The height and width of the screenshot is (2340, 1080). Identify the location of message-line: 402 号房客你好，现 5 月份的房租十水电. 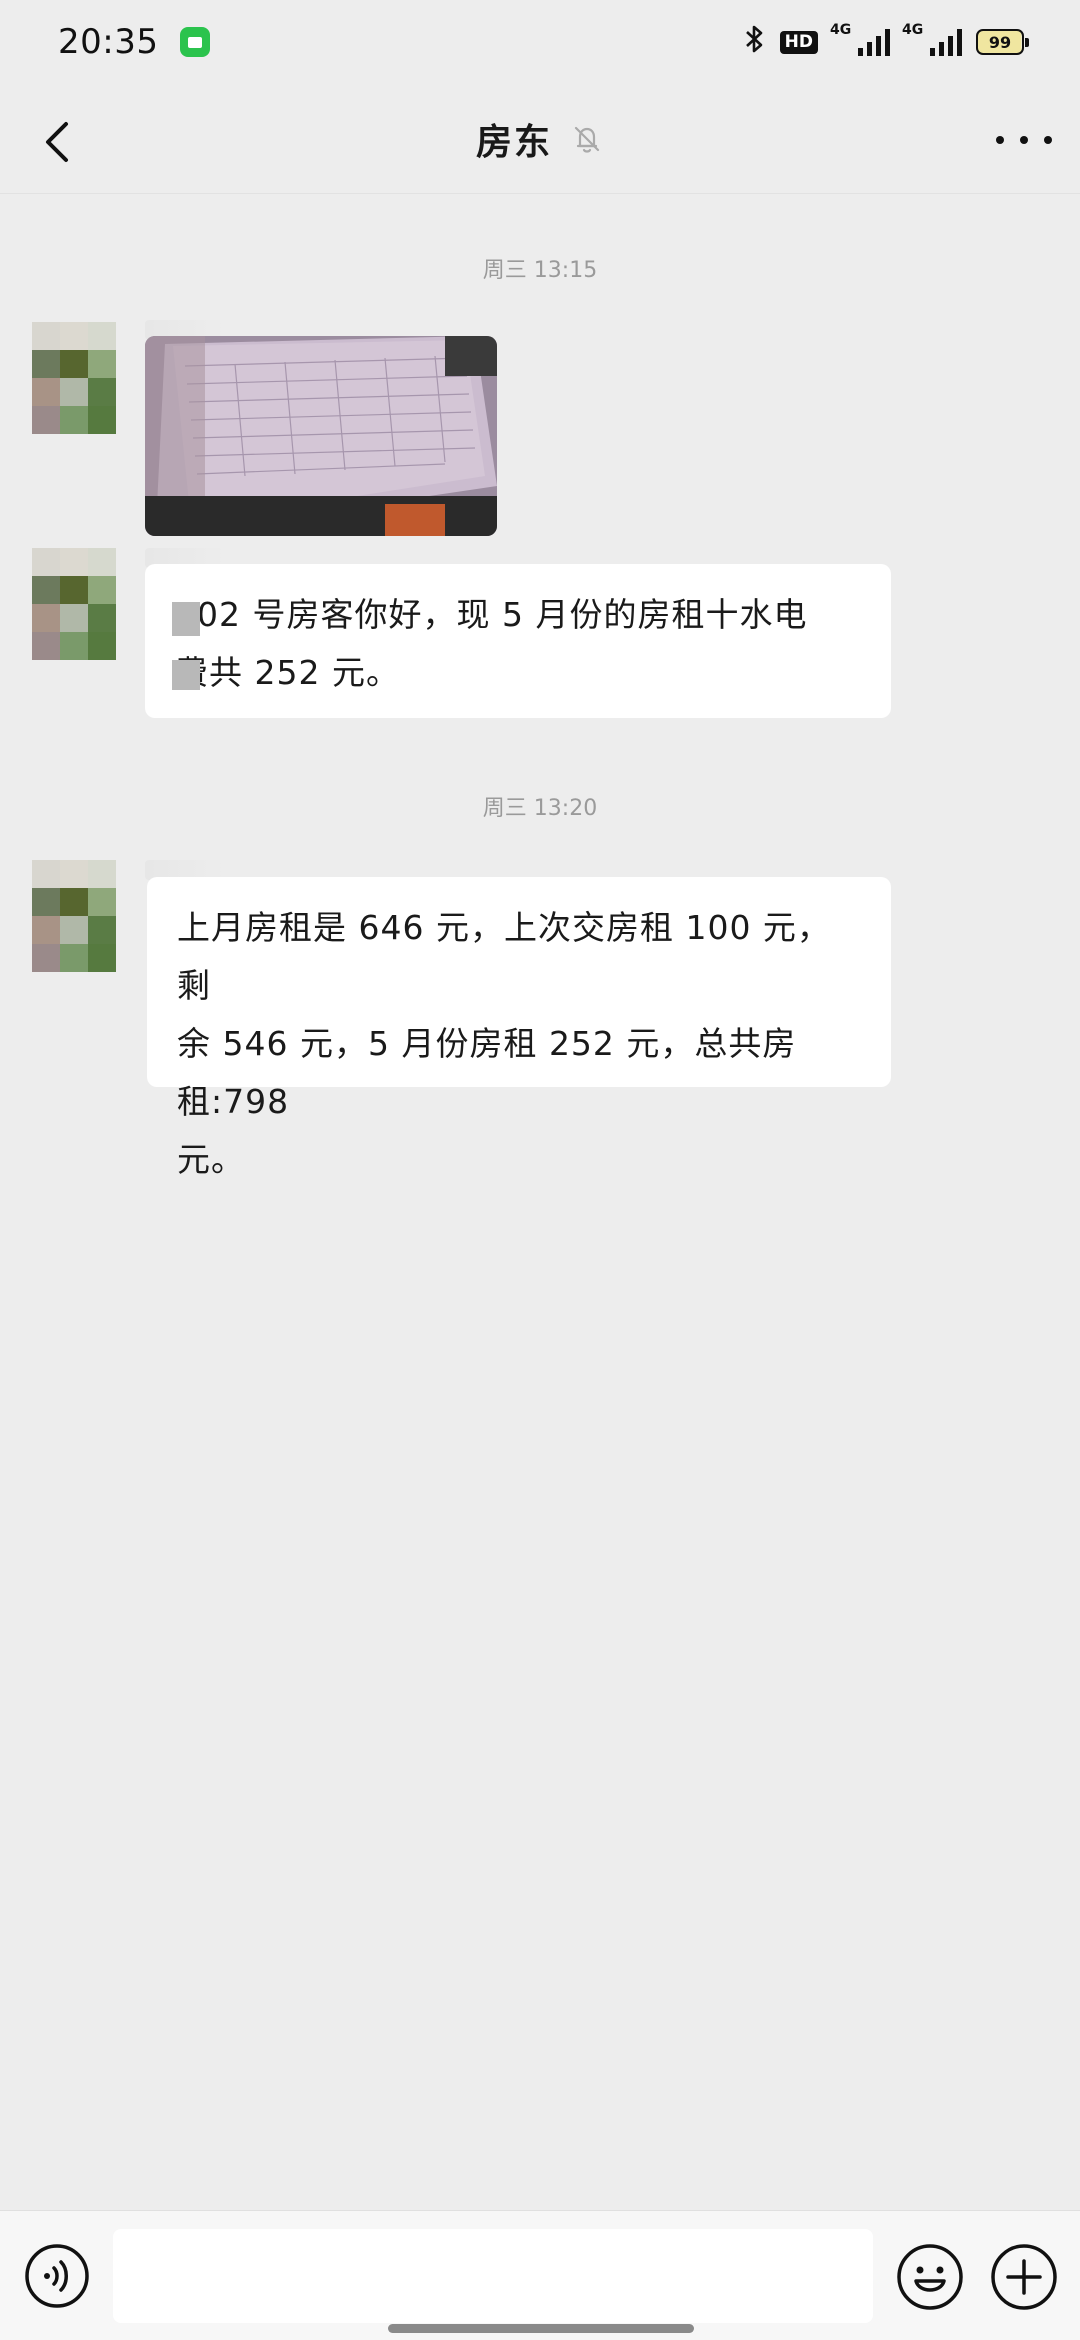
(491, 614).